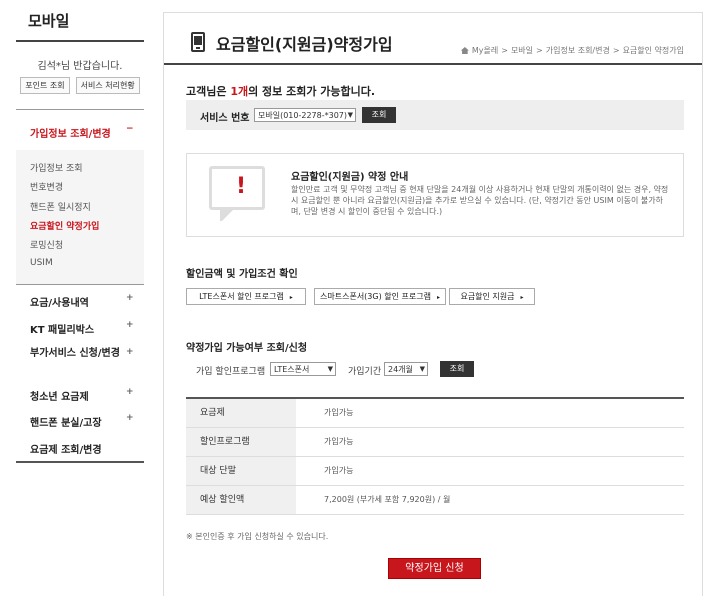 This screenshot has height=596, width=720. What do you see at coordinates (435, 115) in the screenshot?
I see `service-number-bar: 서비스 번호 모바일(010-2278-*307) ▼ 조회` at bounding box center [435, 115].